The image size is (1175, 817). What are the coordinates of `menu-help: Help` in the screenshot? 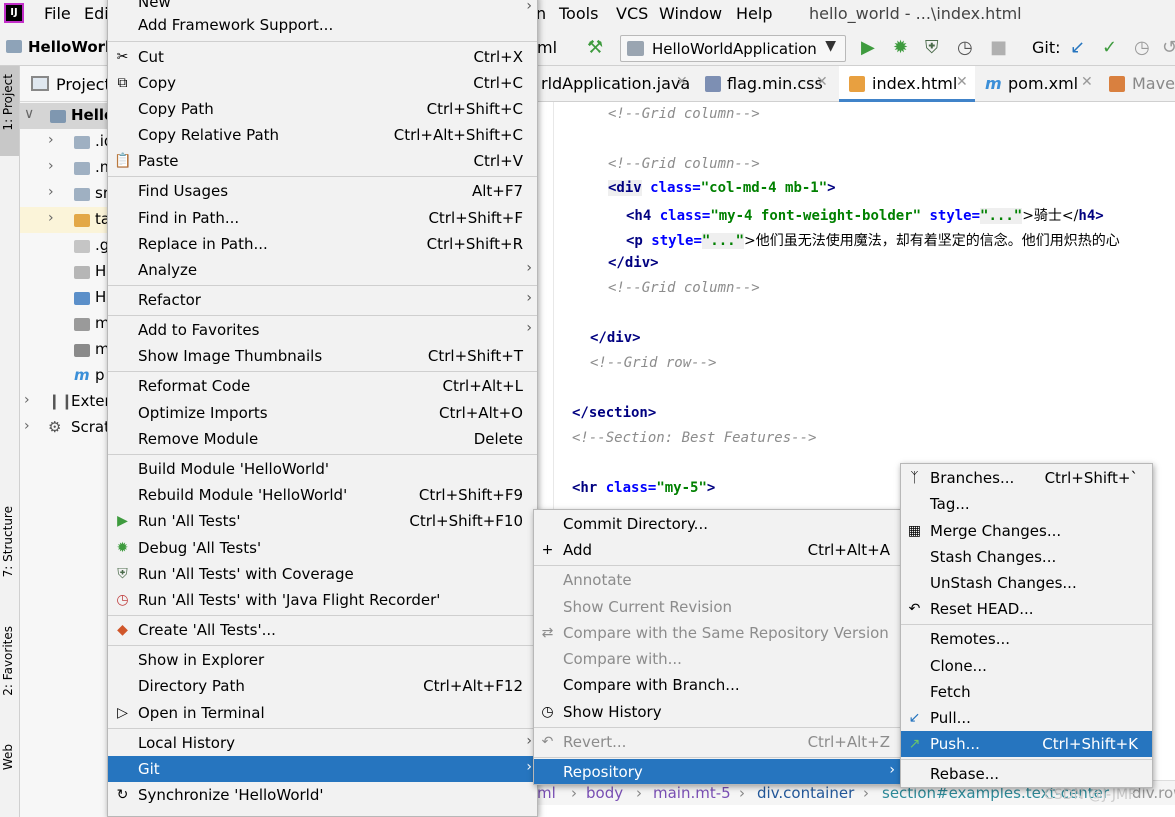 It's located at (754, 13).